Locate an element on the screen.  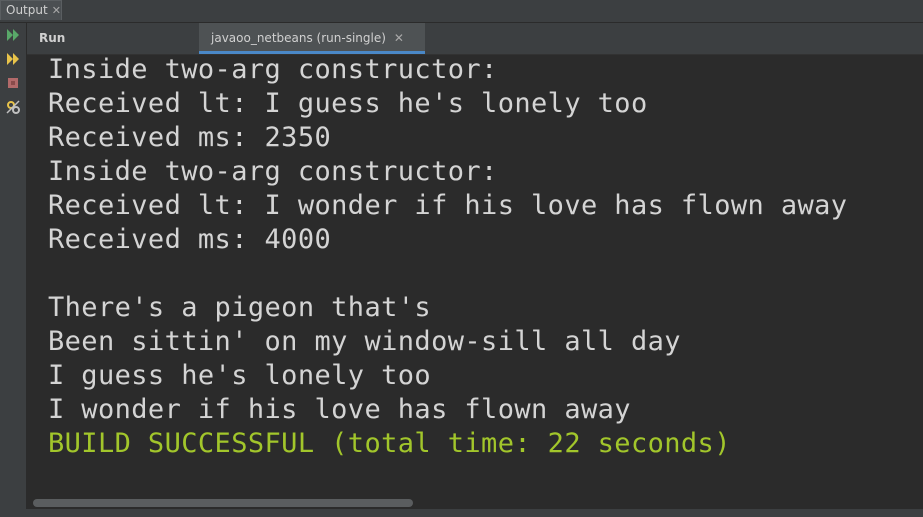
console-line: Received ms: 2350 is located at coordinates (190, 137).